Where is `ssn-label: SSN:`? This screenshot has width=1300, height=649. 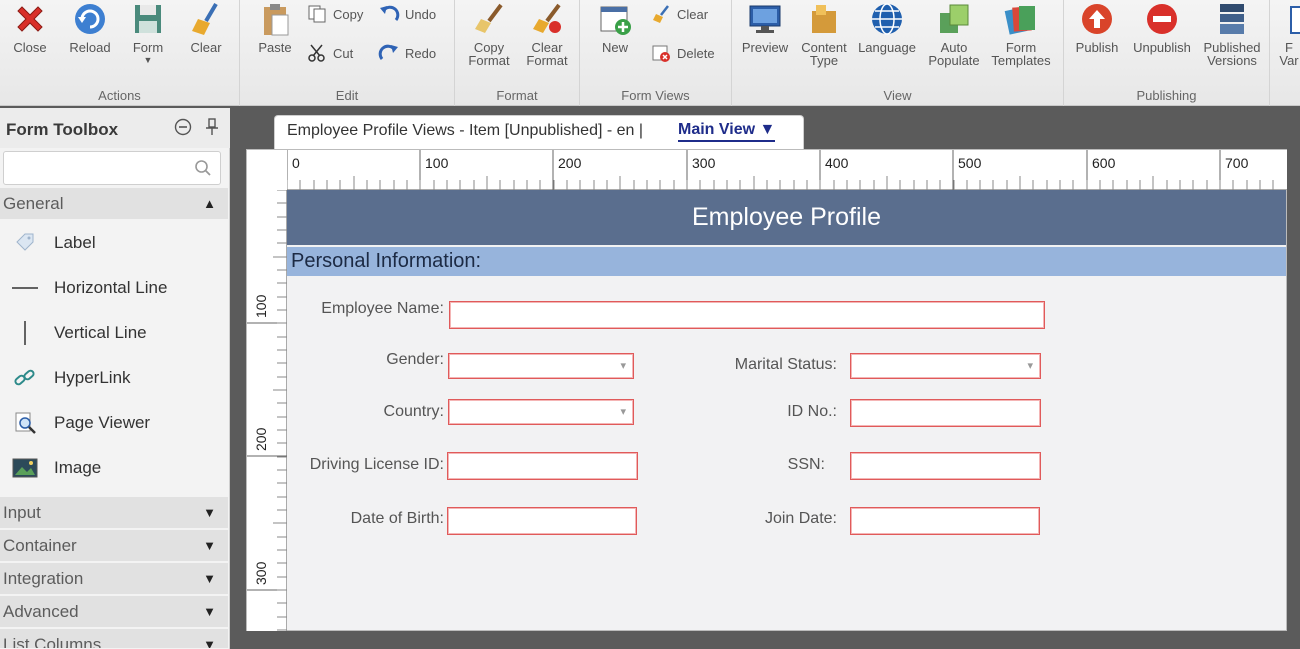 ssn-label: SSN: is located at coordinates (806, 465).